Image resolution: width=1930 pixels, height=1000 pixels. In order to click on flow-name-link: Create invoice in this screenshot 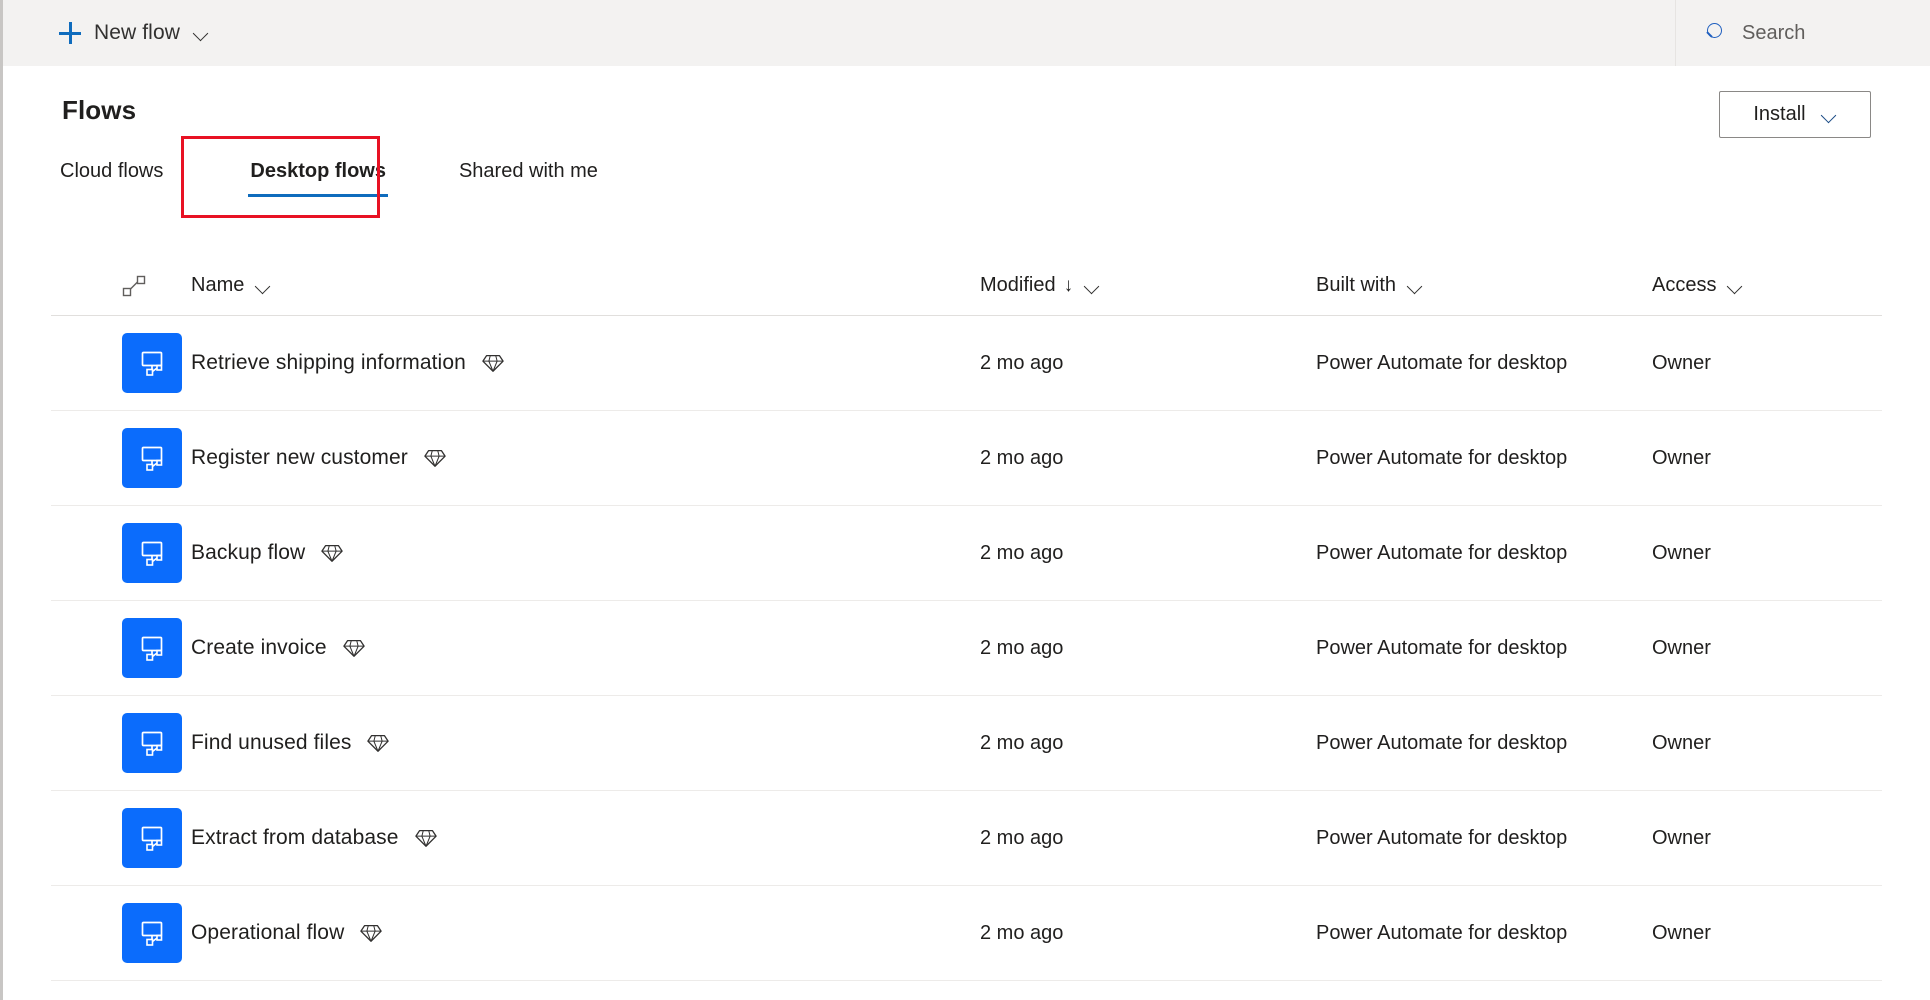, I will do `click(259, 648)`.